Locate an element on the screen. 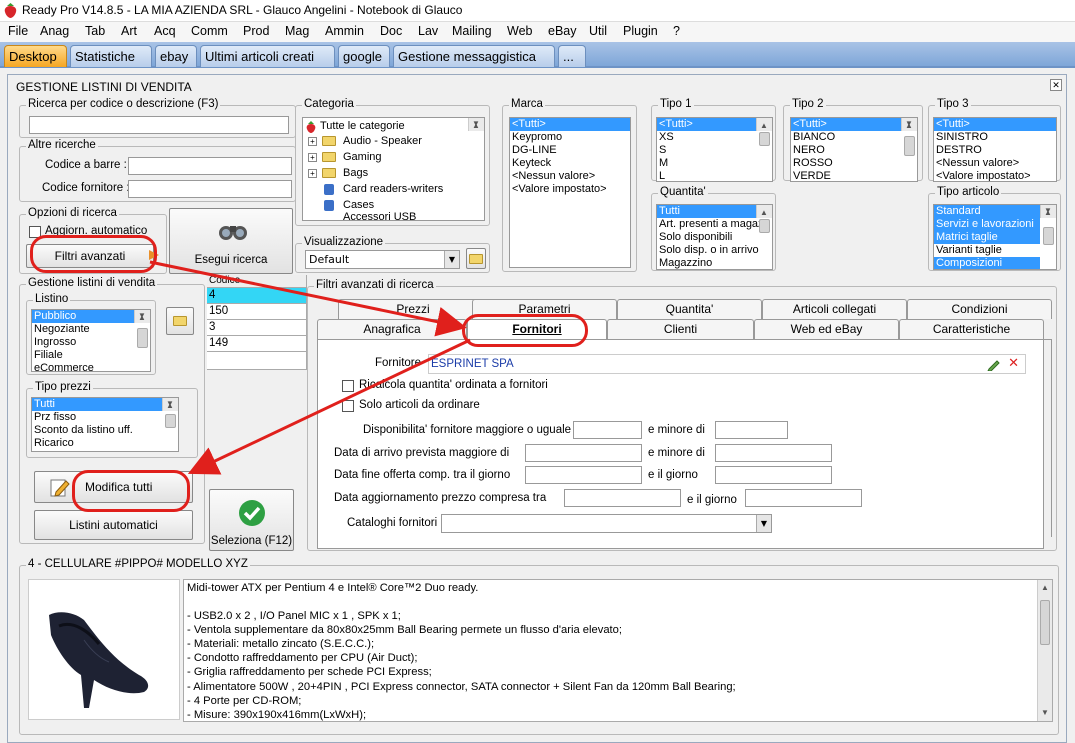 This screenshot has width=1075, height=743. menu-acq: Acq is located at coordinates (165, 31).